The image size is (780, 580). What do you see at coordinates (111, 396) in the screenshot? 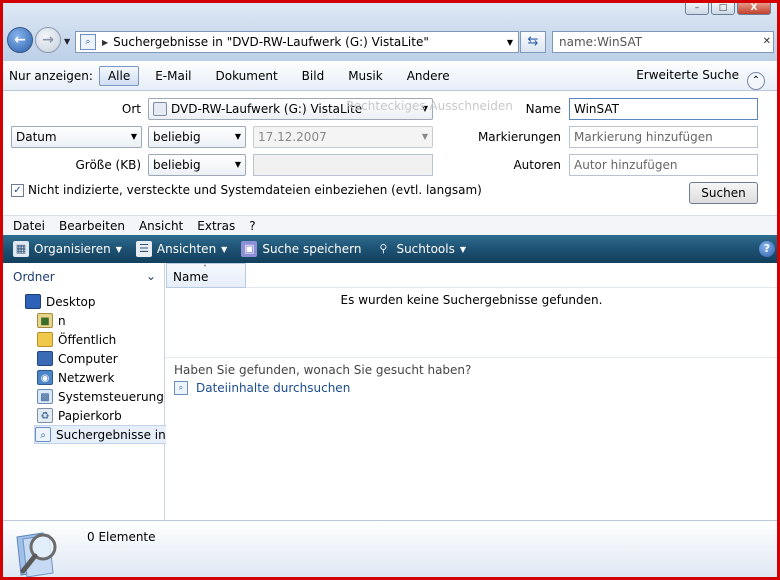
I see `tree-item-label: Systemsteuerung` at bounding box center [111, 396].